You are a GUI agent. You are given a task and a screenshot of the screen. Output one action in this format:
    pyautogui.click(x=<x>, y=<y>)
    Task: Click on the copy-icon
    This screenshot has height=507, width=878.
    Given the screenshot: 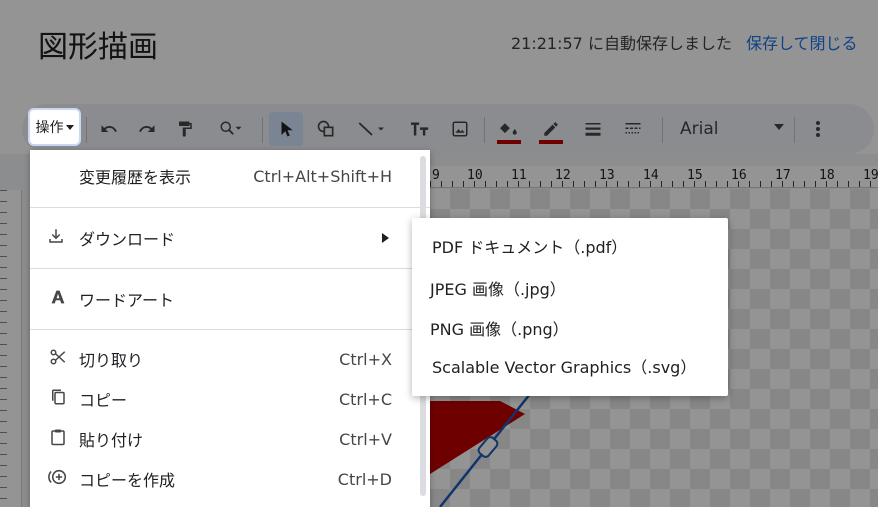 What is the action you would take?
    pyautogui.click(x=58, y=399)
    